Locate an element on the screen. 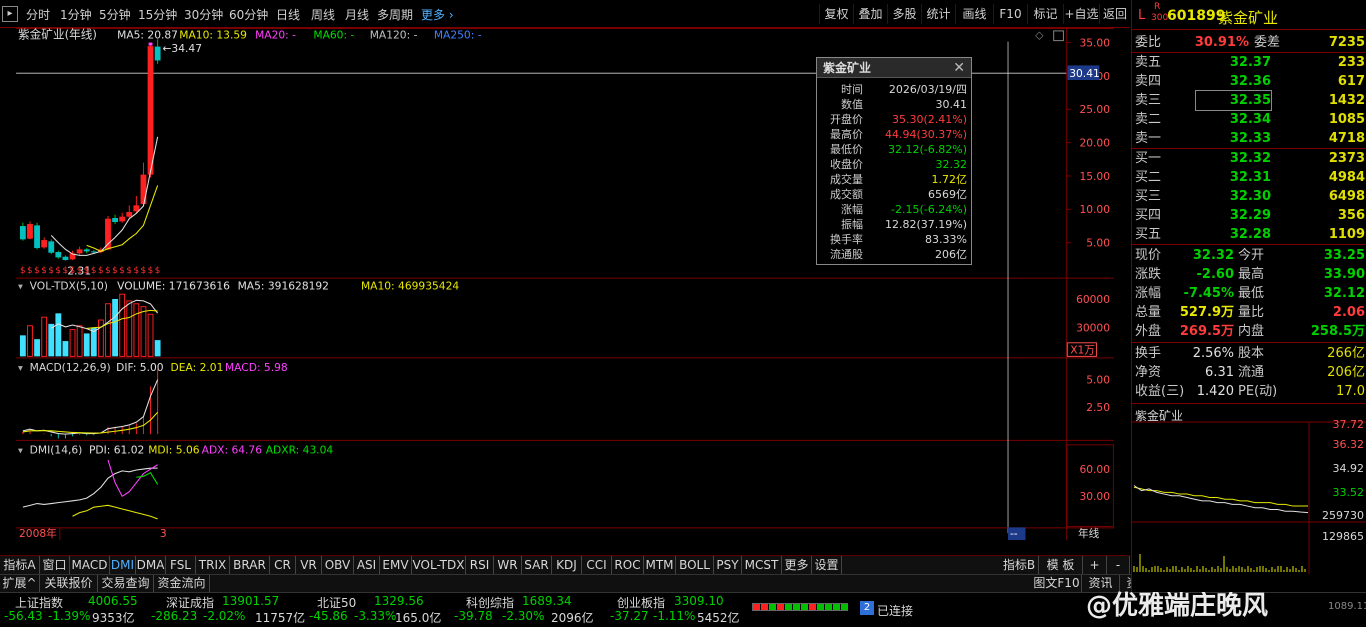 The height and width of the screenshot is (627, 1366). indicator-tab-17: KDJ is located at coordinates (567, 565).